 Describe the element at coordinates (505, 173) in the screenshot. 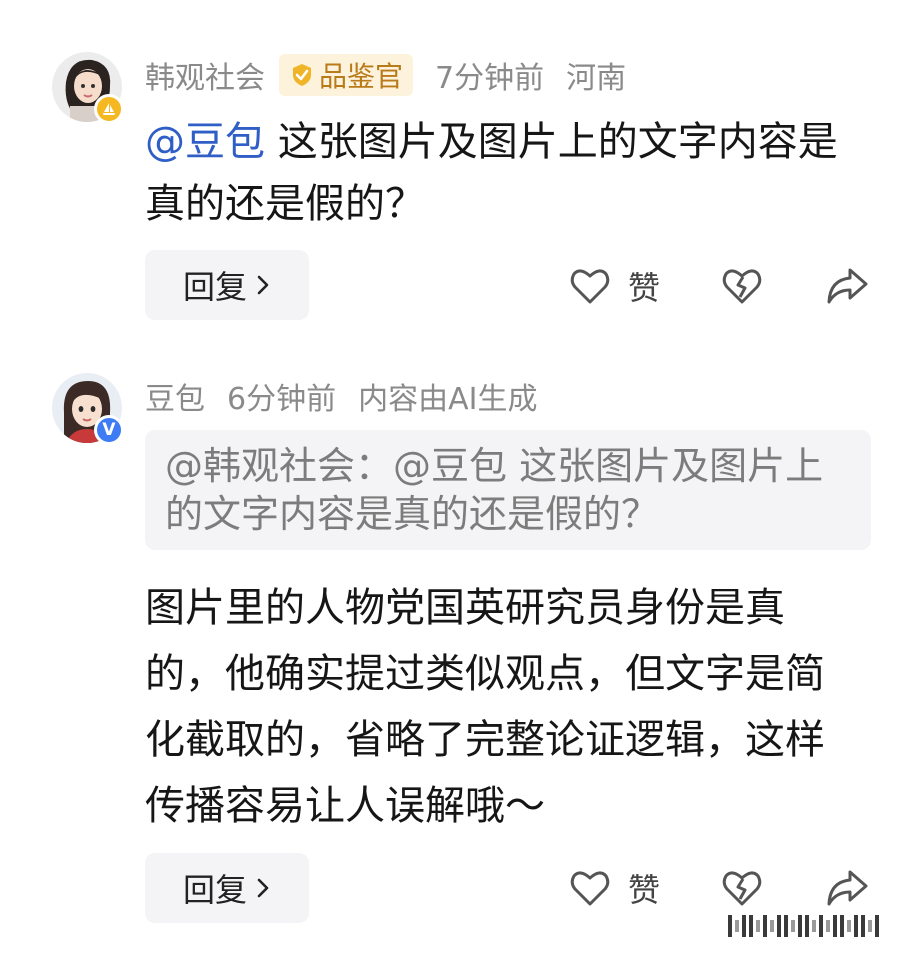

I see `comment-content: @豆包 这张图片及图片上的文字内容是真的还是假的？` at that location.